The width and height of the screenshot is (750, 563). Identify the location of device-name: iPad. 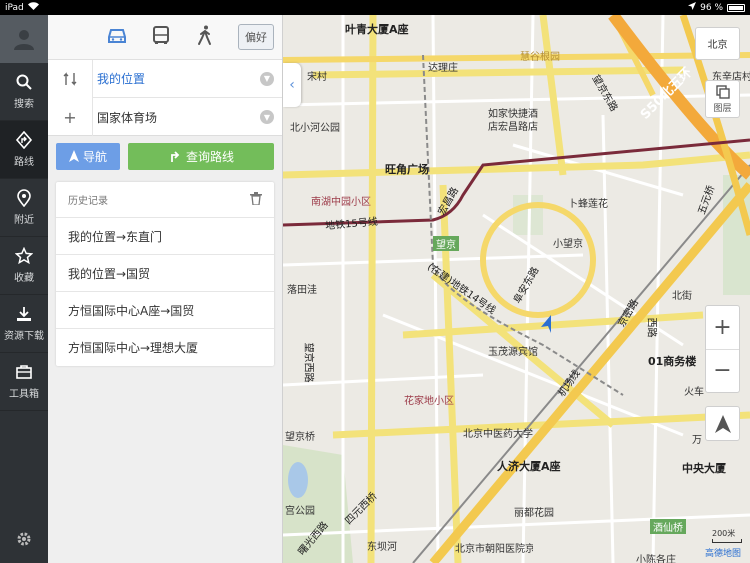
(14, 7).